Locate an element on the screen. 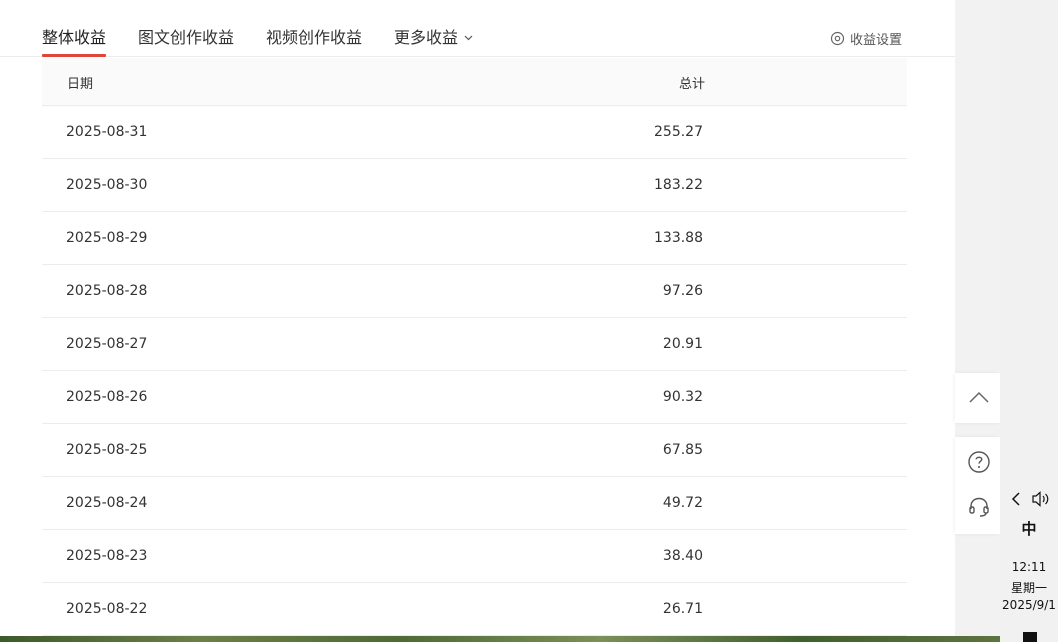  system-taskbar: 中 12:11 星期一 2025/9/1 is located at coordinates (1029, 321).